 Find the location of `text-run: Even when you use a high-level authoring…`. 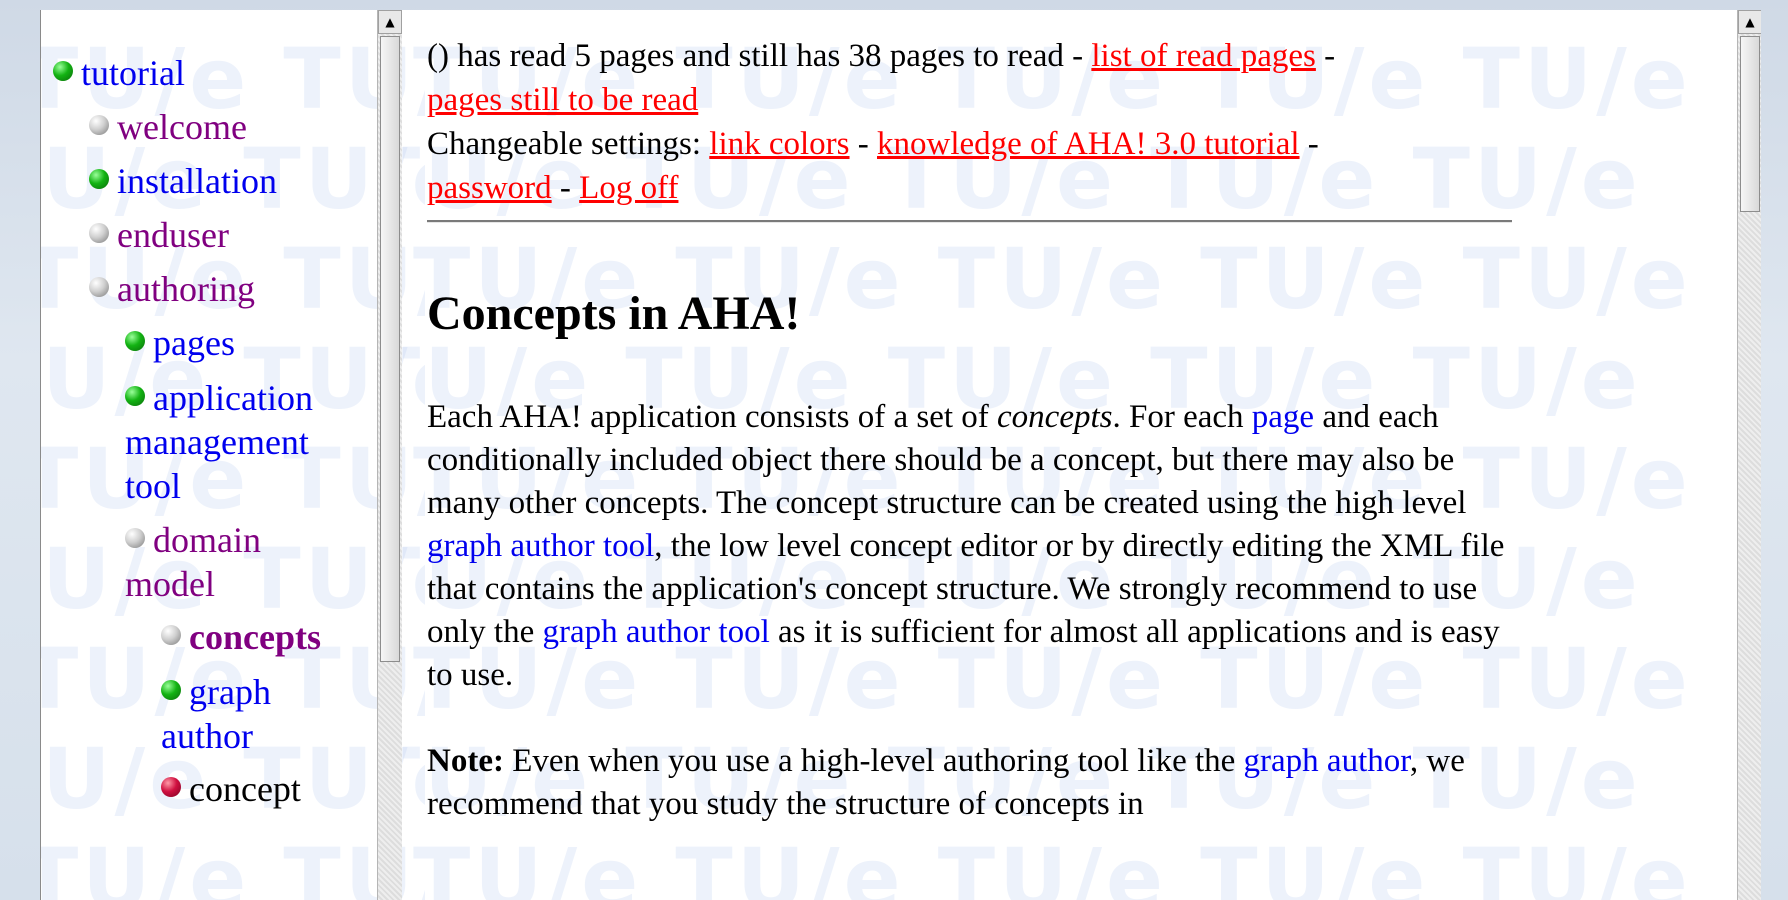

text-run: Even when you use a high-level authoring… is located at coordinates (873, 761).